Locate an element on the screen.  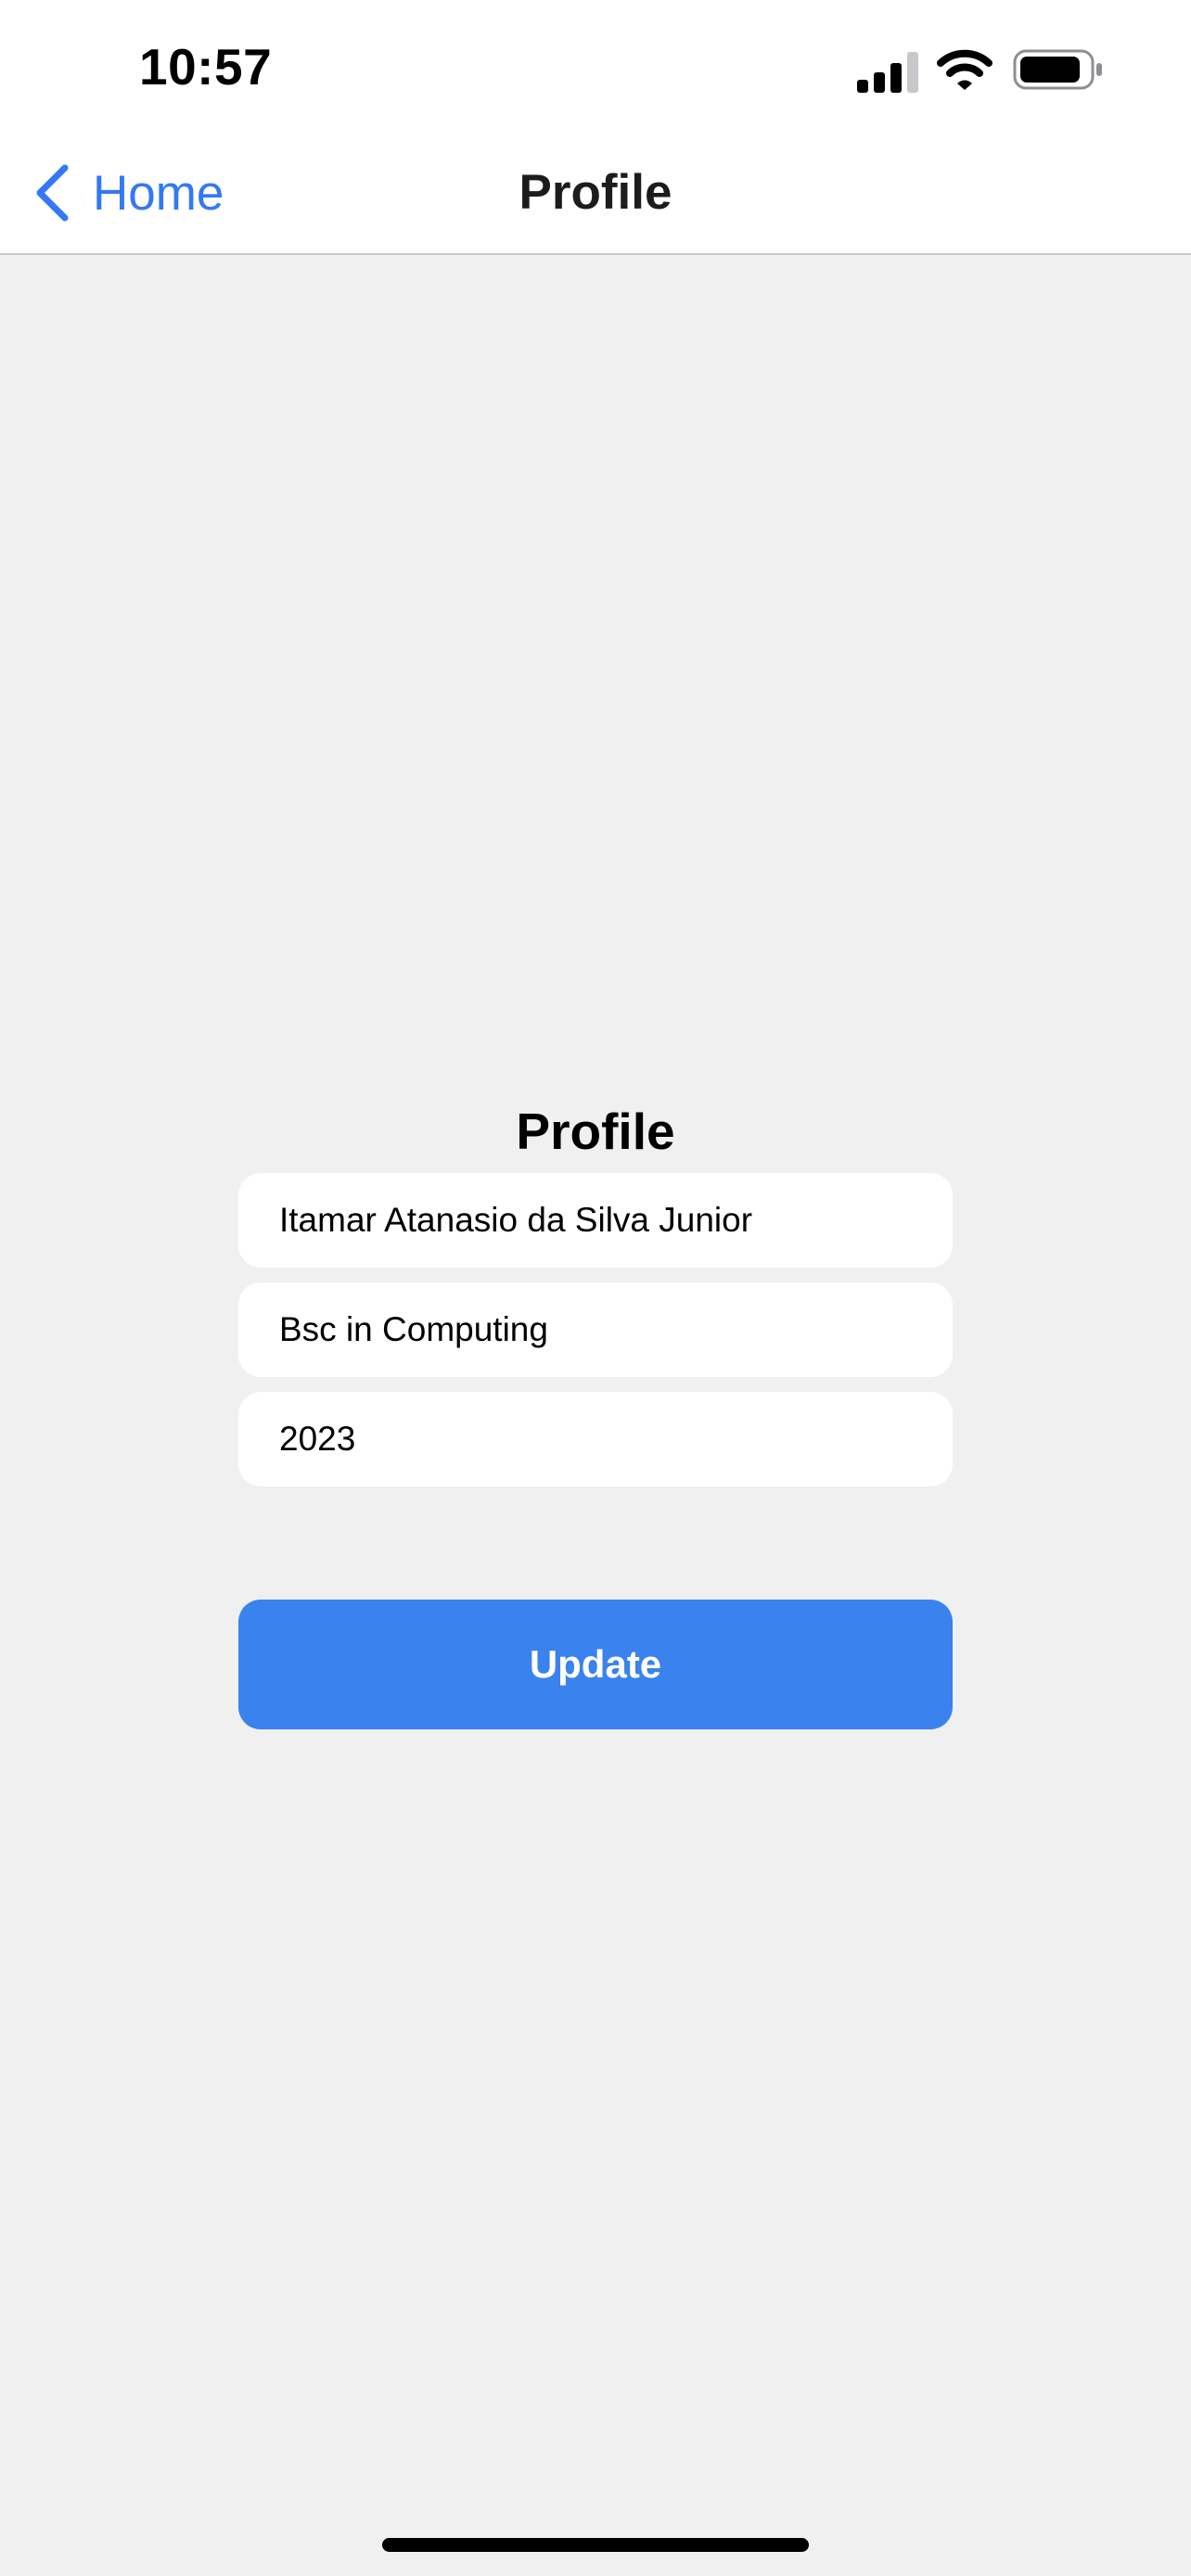
chevron-left-icon is located at coordinates (52, 193).